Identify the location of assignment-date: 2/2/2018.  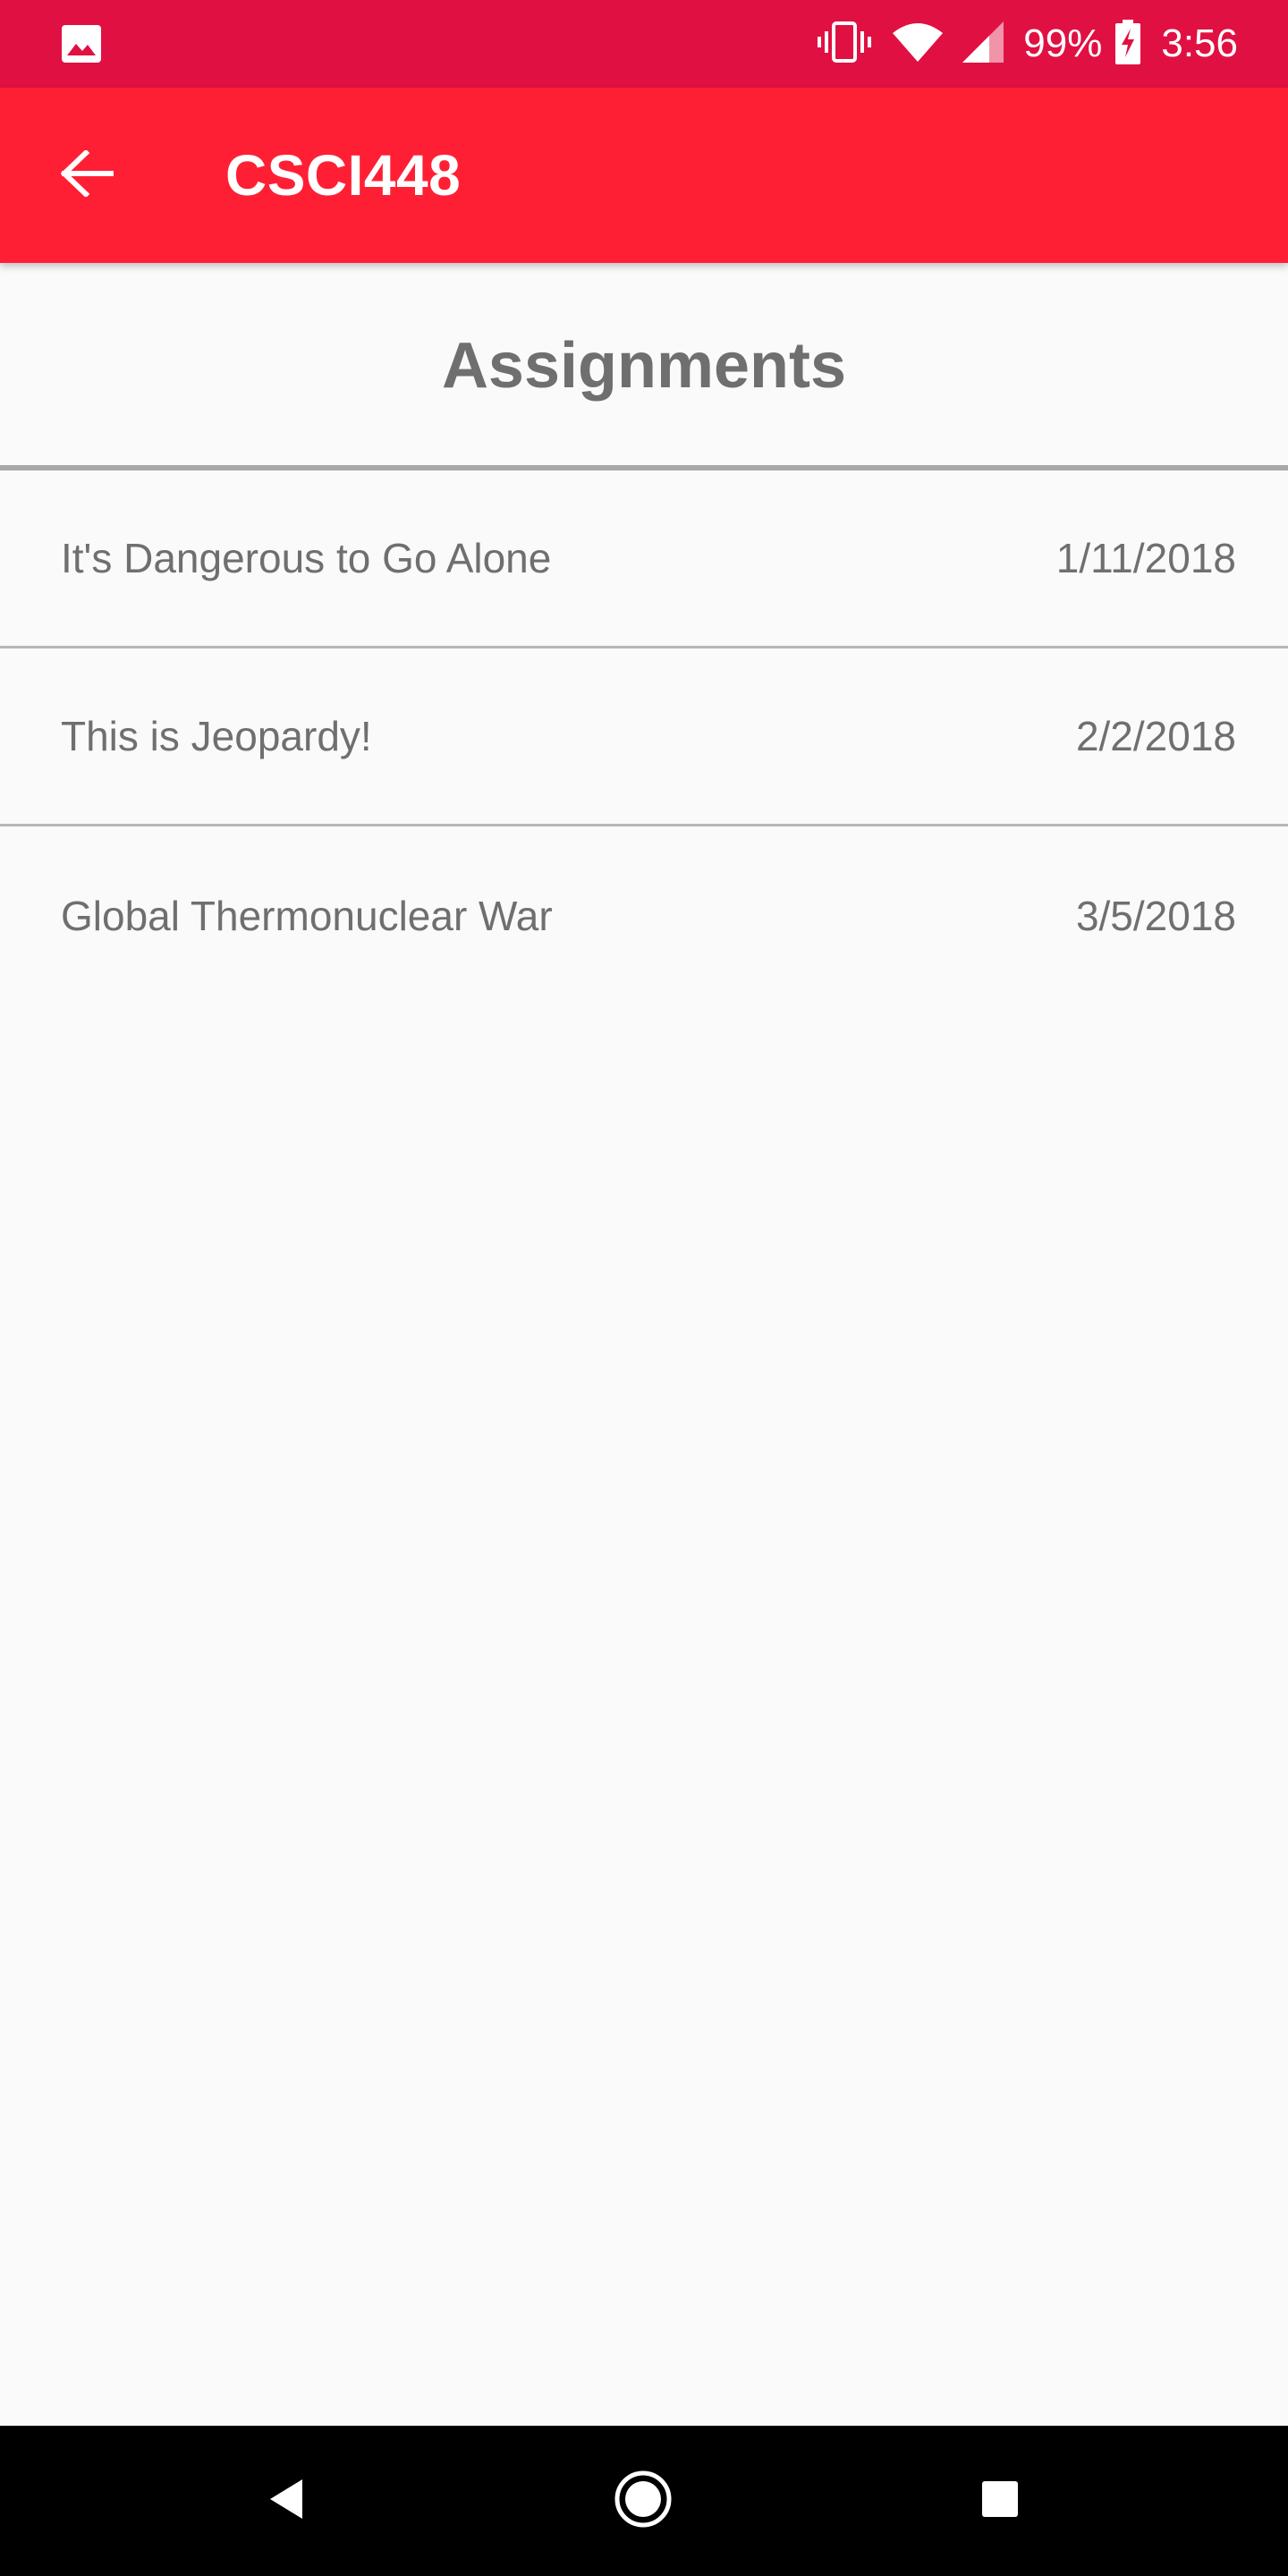
(1155, 736).